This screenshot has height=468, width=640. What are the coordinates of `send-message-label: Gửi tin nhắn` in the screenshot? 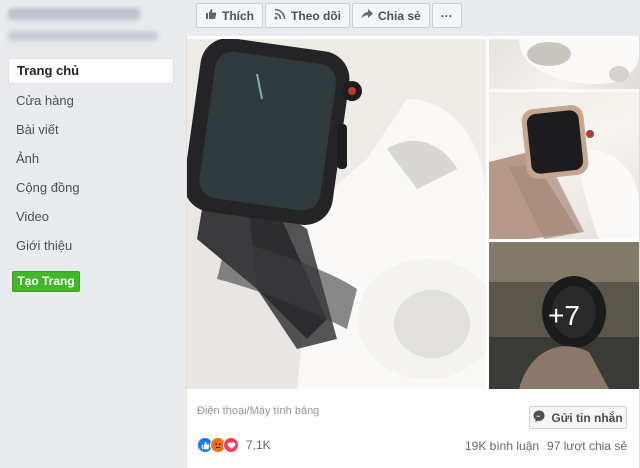 It's located at (587, 417).